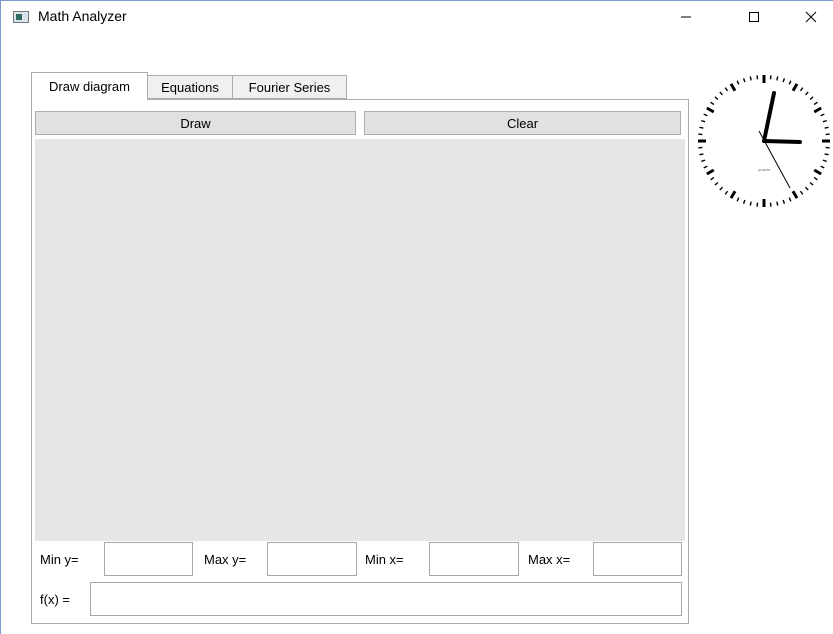 Image resolution: width=833 pixels, height=634 pixels. Describe the element at coordinates (82, 16) in the screenshot. I see `window-title: Math Analyzer` at that location.